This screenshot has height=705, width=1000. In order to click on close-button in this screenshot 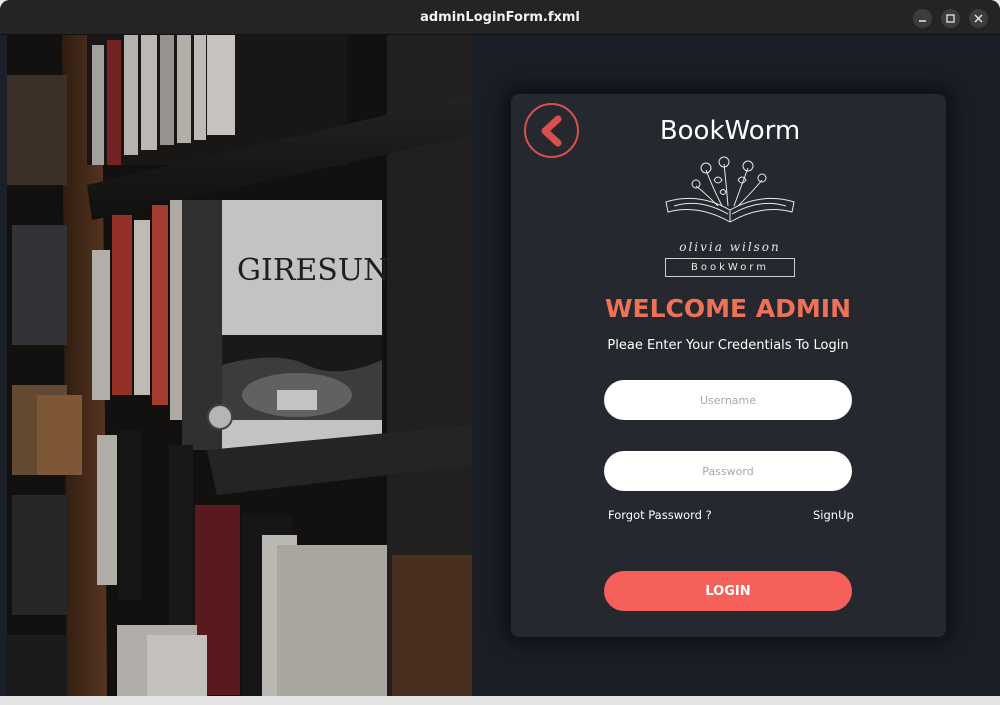, I will do `click(978, 18)`.